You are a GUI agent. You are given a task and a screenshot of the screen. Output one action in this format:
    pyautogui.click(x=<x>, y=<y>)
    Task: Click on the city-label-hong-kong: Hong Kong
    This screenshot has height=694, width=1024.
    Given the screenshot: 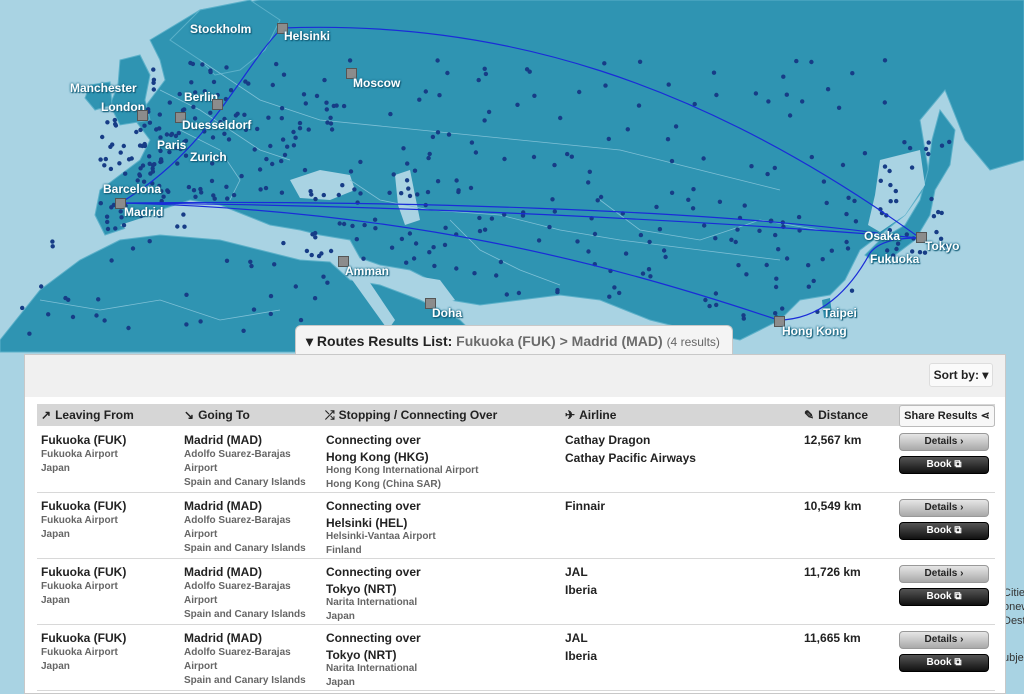 What is the action you would take?
    pyautogui.click(x=814, y=331)
    